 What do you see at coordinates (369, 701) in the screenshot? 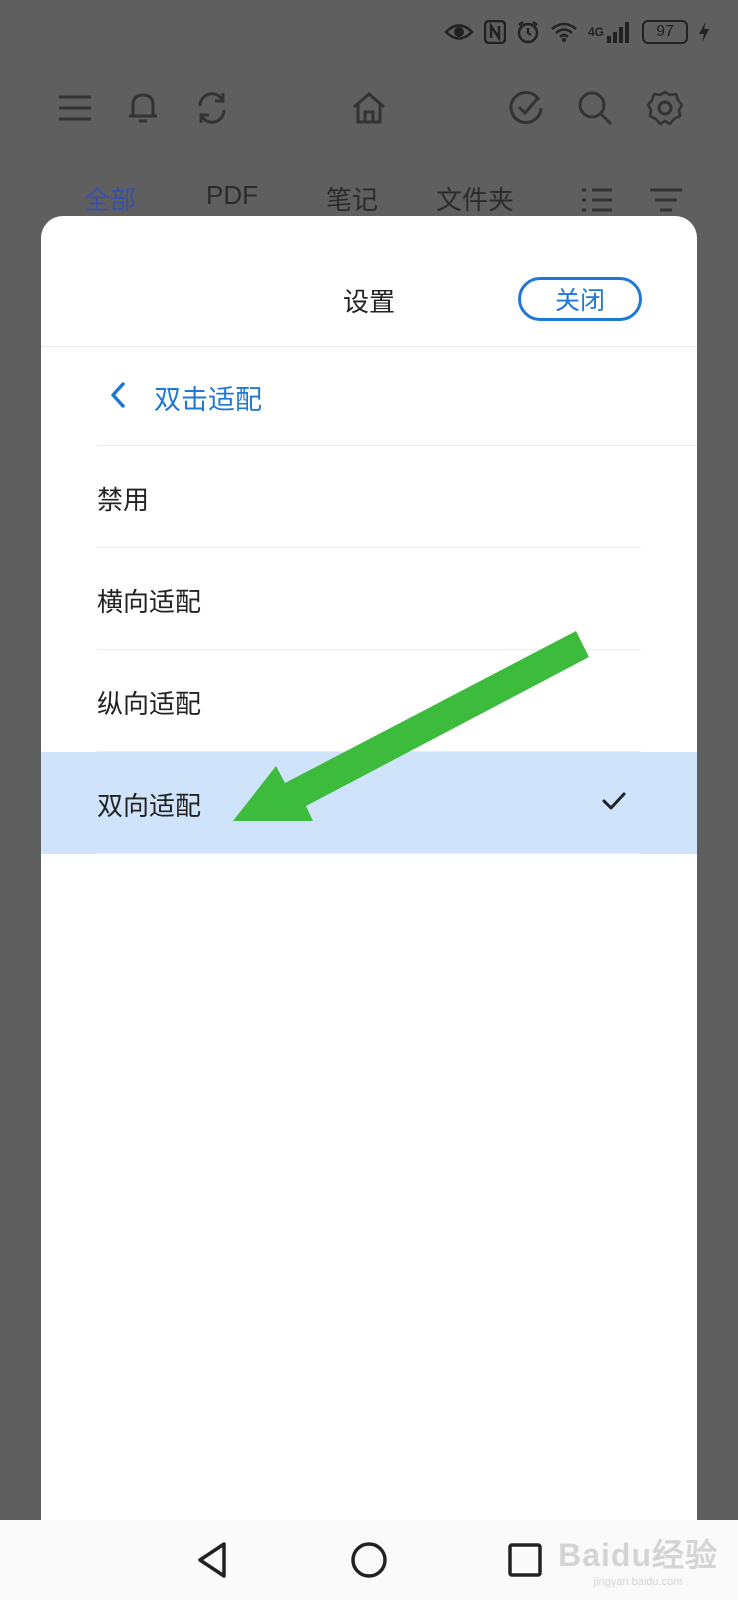
I see `option-vertical-fit: 纵向适配` at bounding box center [369, 701].